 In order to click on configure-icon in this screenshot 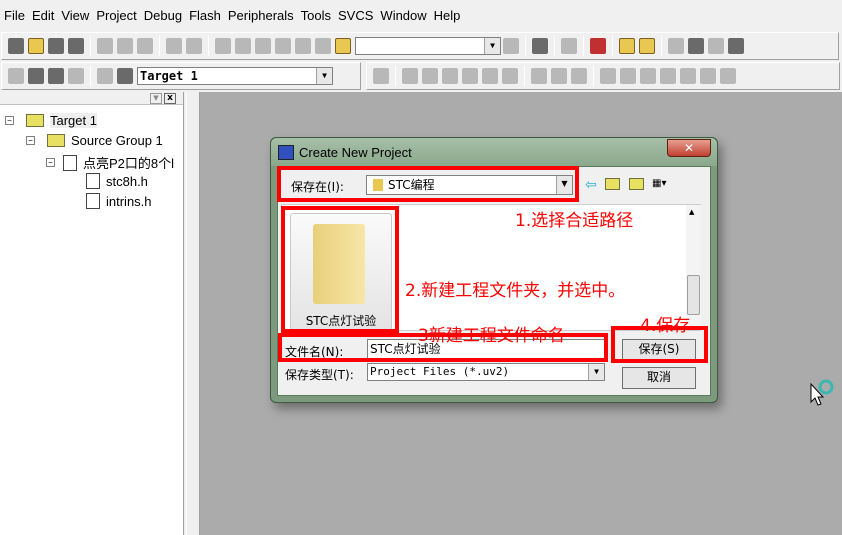, I will do `click(647, 46)`.